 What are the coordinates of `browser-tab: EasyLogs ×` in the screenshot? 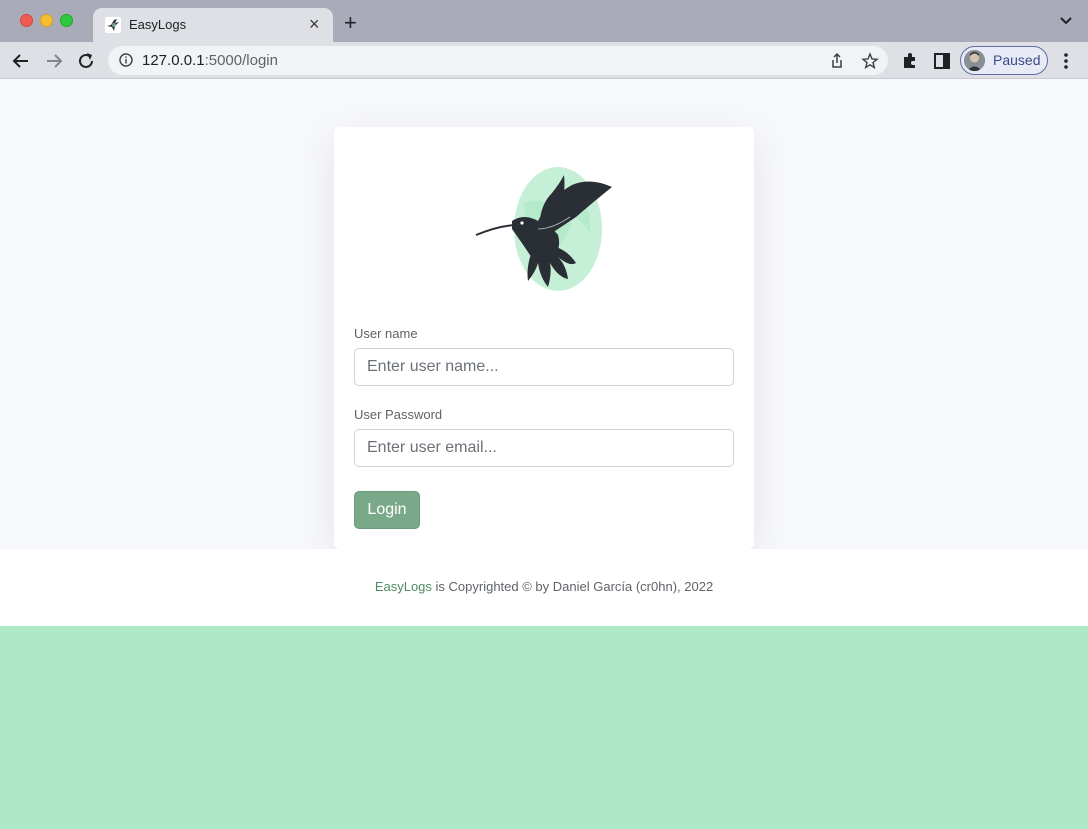 It's located at (213, 25).